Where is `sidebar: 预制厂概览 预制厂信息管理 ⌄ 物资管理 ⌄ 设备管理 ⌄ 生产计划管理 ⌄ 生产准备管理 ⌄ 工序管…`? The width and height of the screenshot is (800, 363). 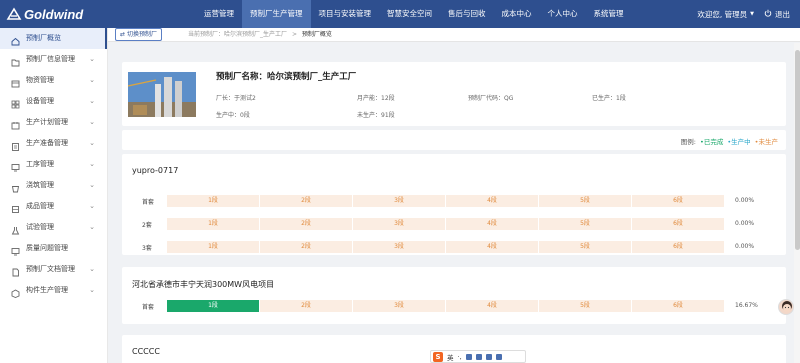 sidebar: 预制厂概览 预制厂信息管理 ⌄ 物资管理 ⌄ 设备管理 ⌄ 生产计划管理 ⌄ 生产准备管理 ⌄ 工序管… is located at coordinates (54, 195).